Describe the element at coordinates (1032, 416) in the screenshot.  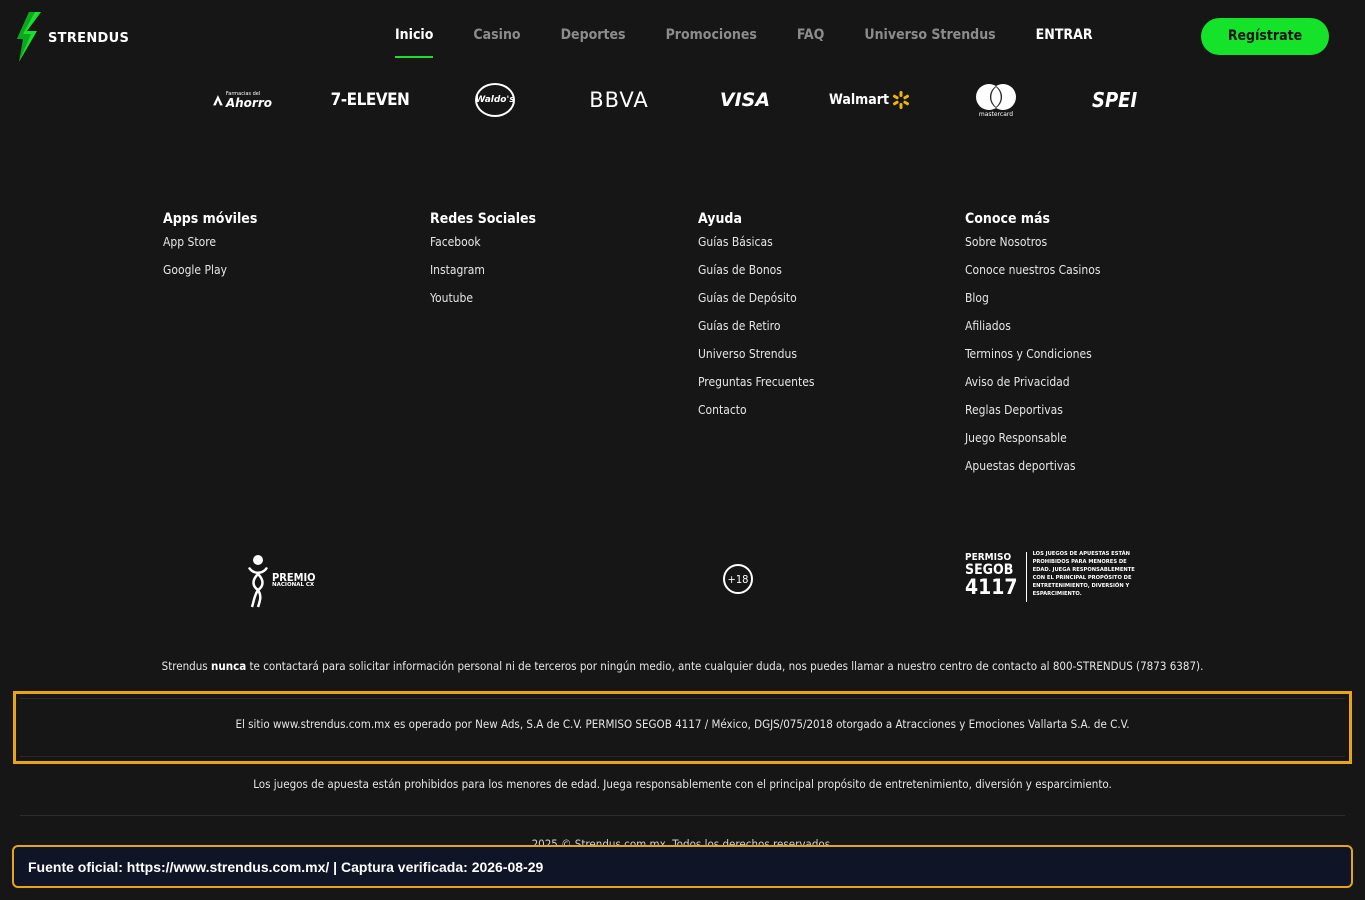
I see `footer-link-reglas-deportivas: Reglas Deportivas` at that location.